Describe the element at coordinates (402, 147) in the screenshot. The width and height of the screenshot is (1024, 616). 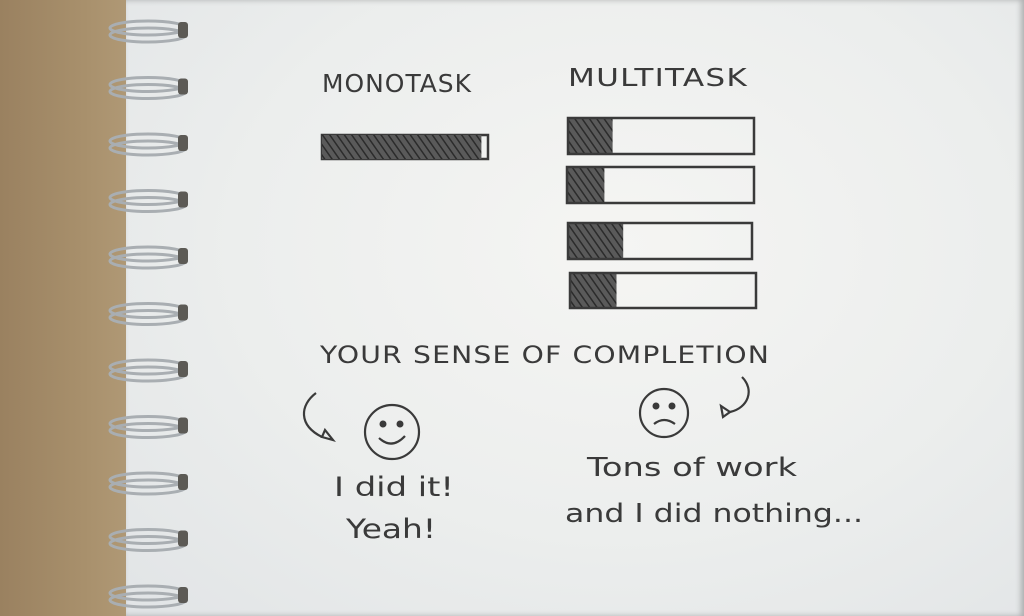
I see `monotask-progress-fill` at that location.